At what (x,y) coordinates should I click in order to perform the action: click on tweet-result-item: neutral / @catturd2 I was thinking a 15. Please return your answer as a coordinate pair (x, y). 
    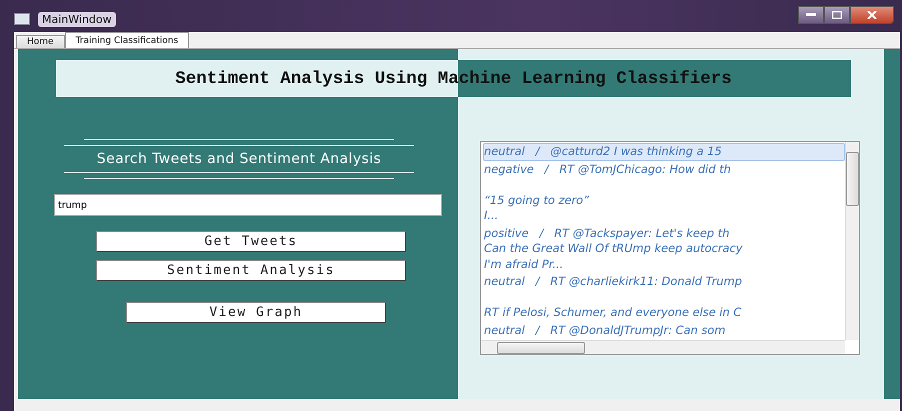
    Looking at the image, I should click on (664, 151).